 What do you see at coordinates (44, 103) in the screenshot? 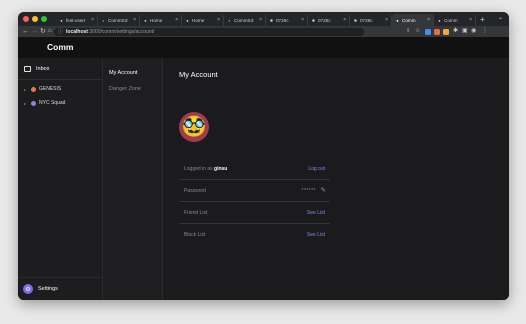
I see `community-item-nyc-squad: ▸ NYC Squad` at bounding box center [44, 103].